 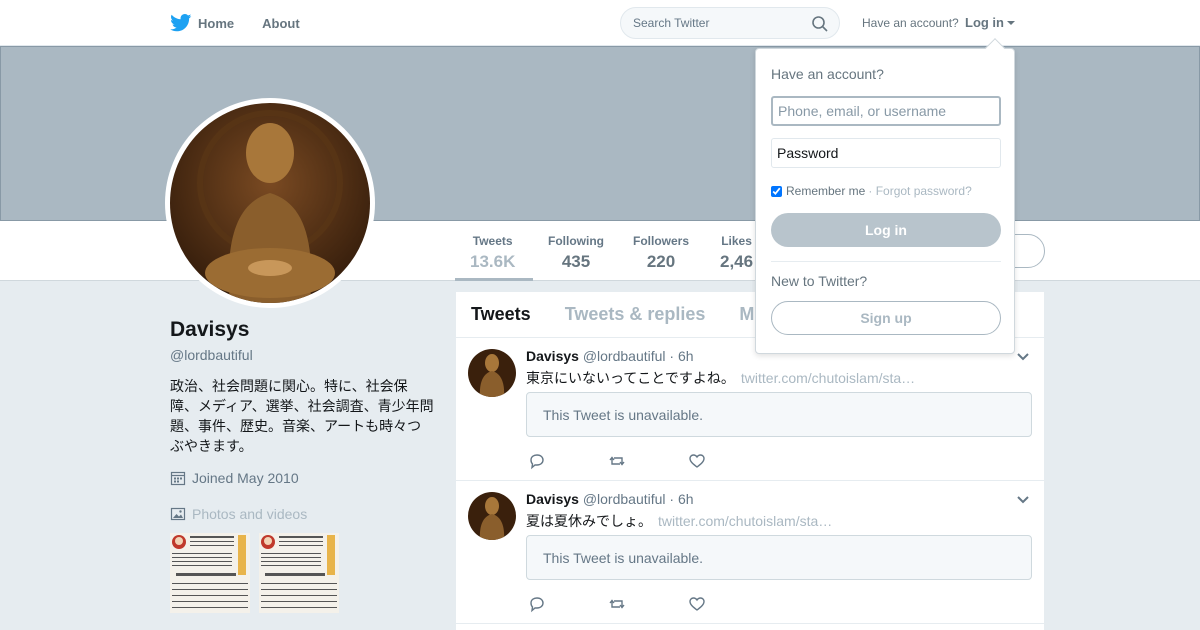 What do you see at coordinates (819, 281) in the screenshot?
I see `new-to-twitter-text: New to Twitter?` at bounding box center [819, 281].